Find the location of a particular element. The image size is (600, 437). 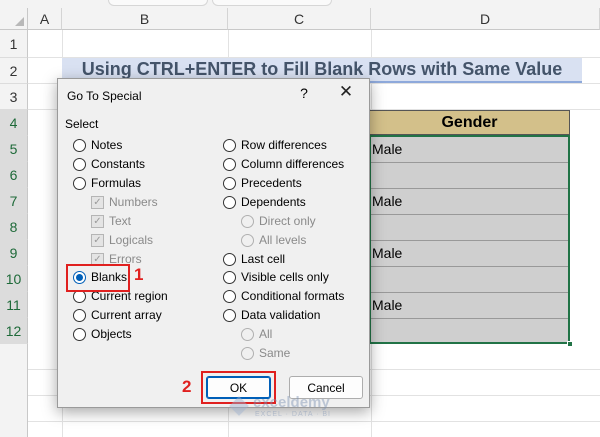

column-header-a: A is located at coordinates (45, 19).